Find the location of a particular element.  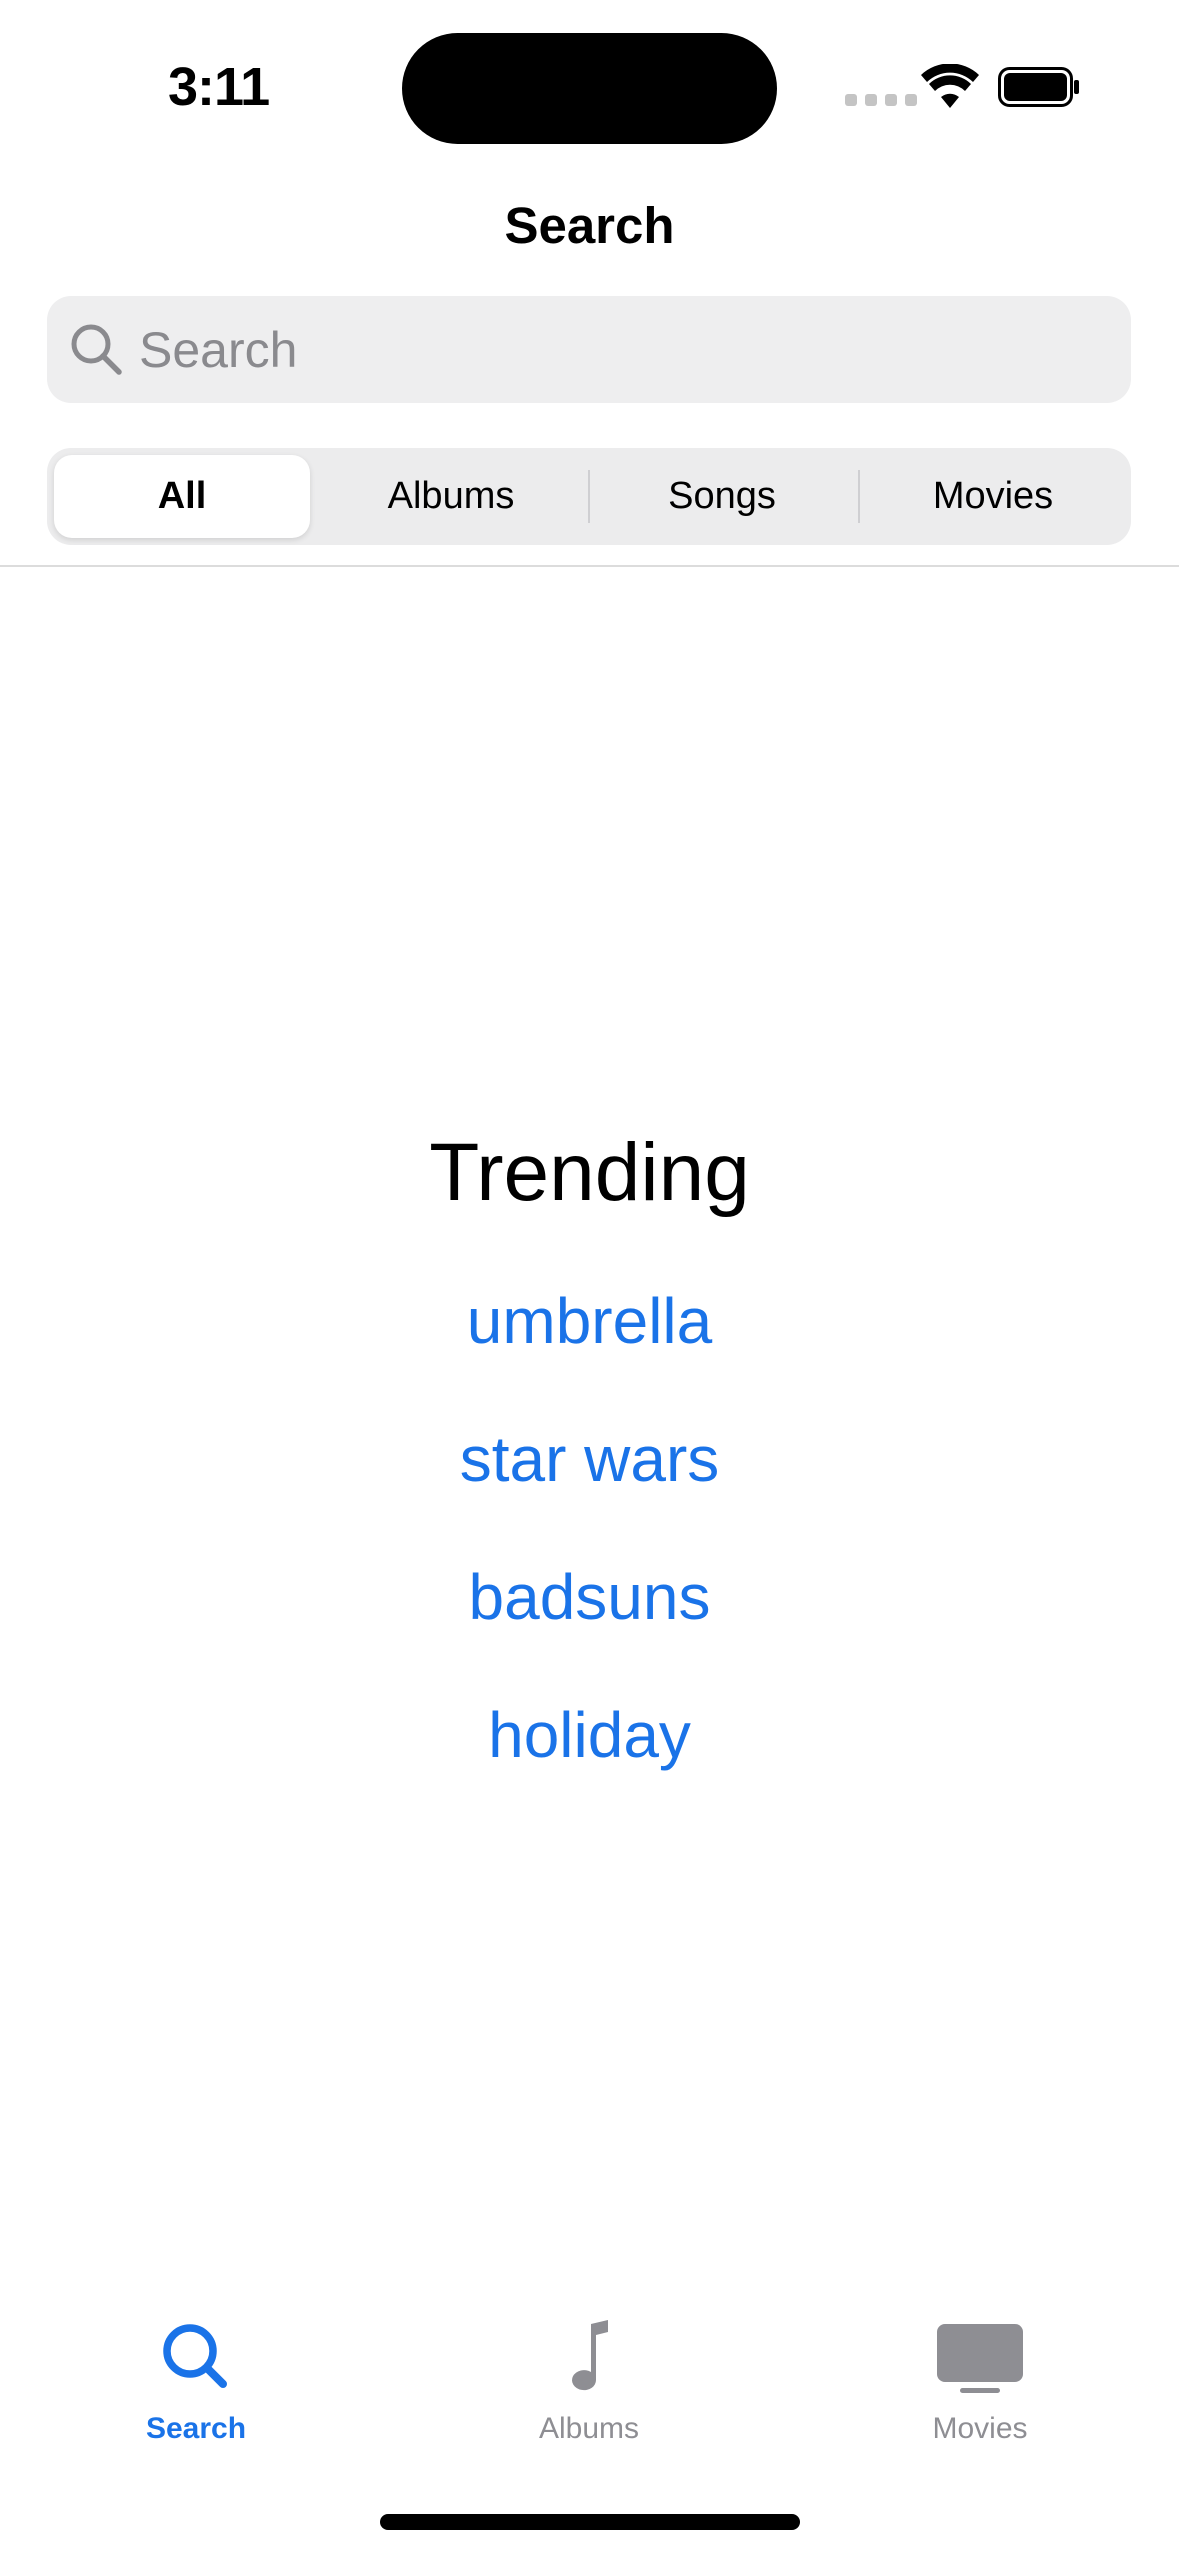

segment-songs: Songs is located at coordinates (722, 496).